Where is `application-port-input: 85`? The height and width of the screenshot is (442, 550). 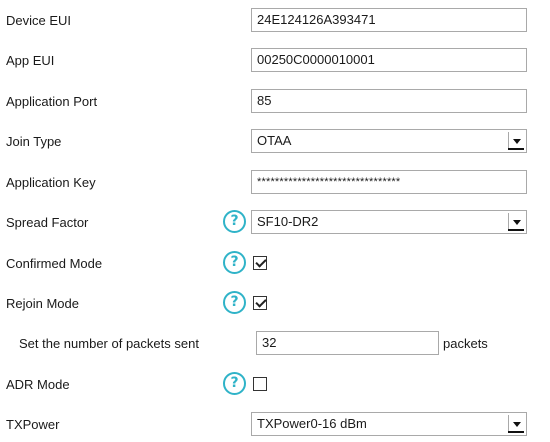
application-port-input: 85 is located at coordinates (389, 101).